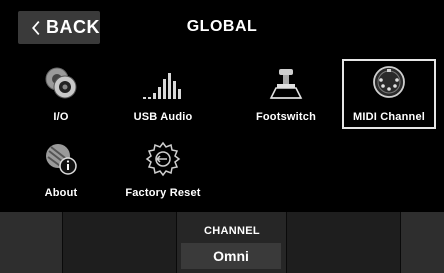 Image resolution: width=444 pixels, height=273 pixels. I want to click on midi-din-icon, so click(389, 82).